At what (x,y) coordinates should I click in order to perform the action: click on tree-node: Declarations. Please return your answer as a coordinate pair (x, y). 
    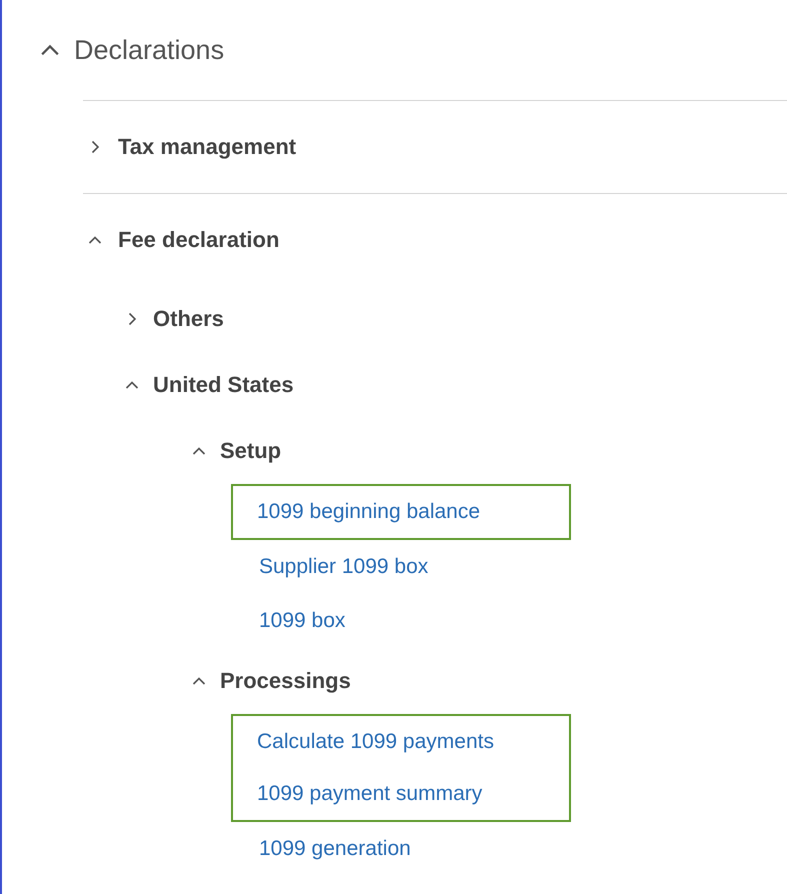
    Looking at the image, I should click on (394, 50).